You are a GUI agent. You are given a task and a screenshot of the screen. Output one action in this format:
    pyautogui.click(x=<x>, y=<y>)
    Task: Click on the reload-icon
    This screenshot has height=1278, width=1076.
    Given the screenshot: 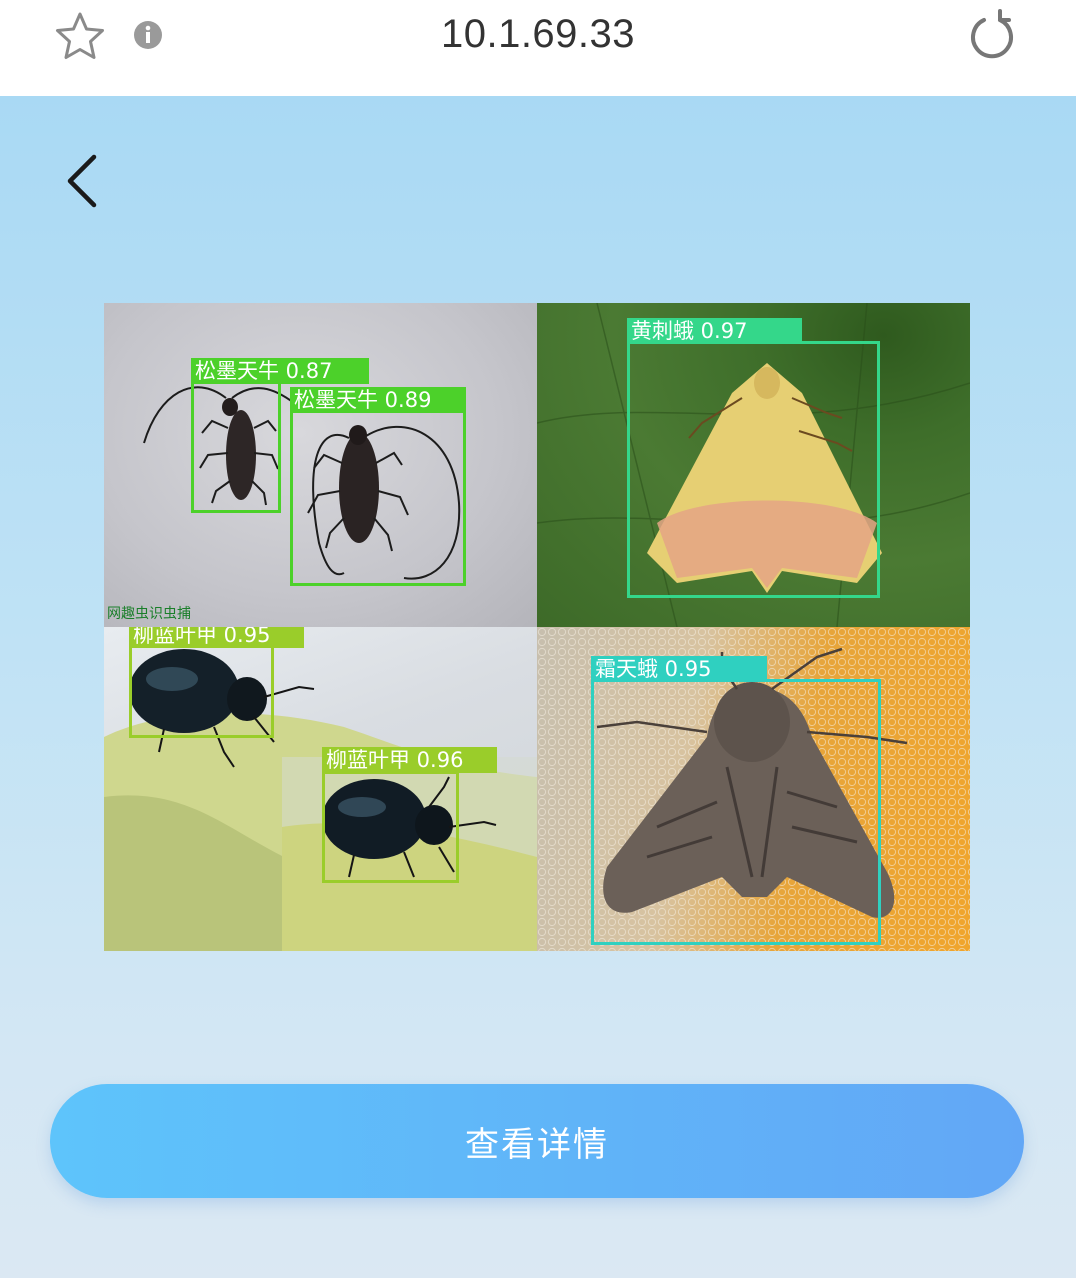 What is the action you would take?
    pyautogui.click(x=992, y=36)
    